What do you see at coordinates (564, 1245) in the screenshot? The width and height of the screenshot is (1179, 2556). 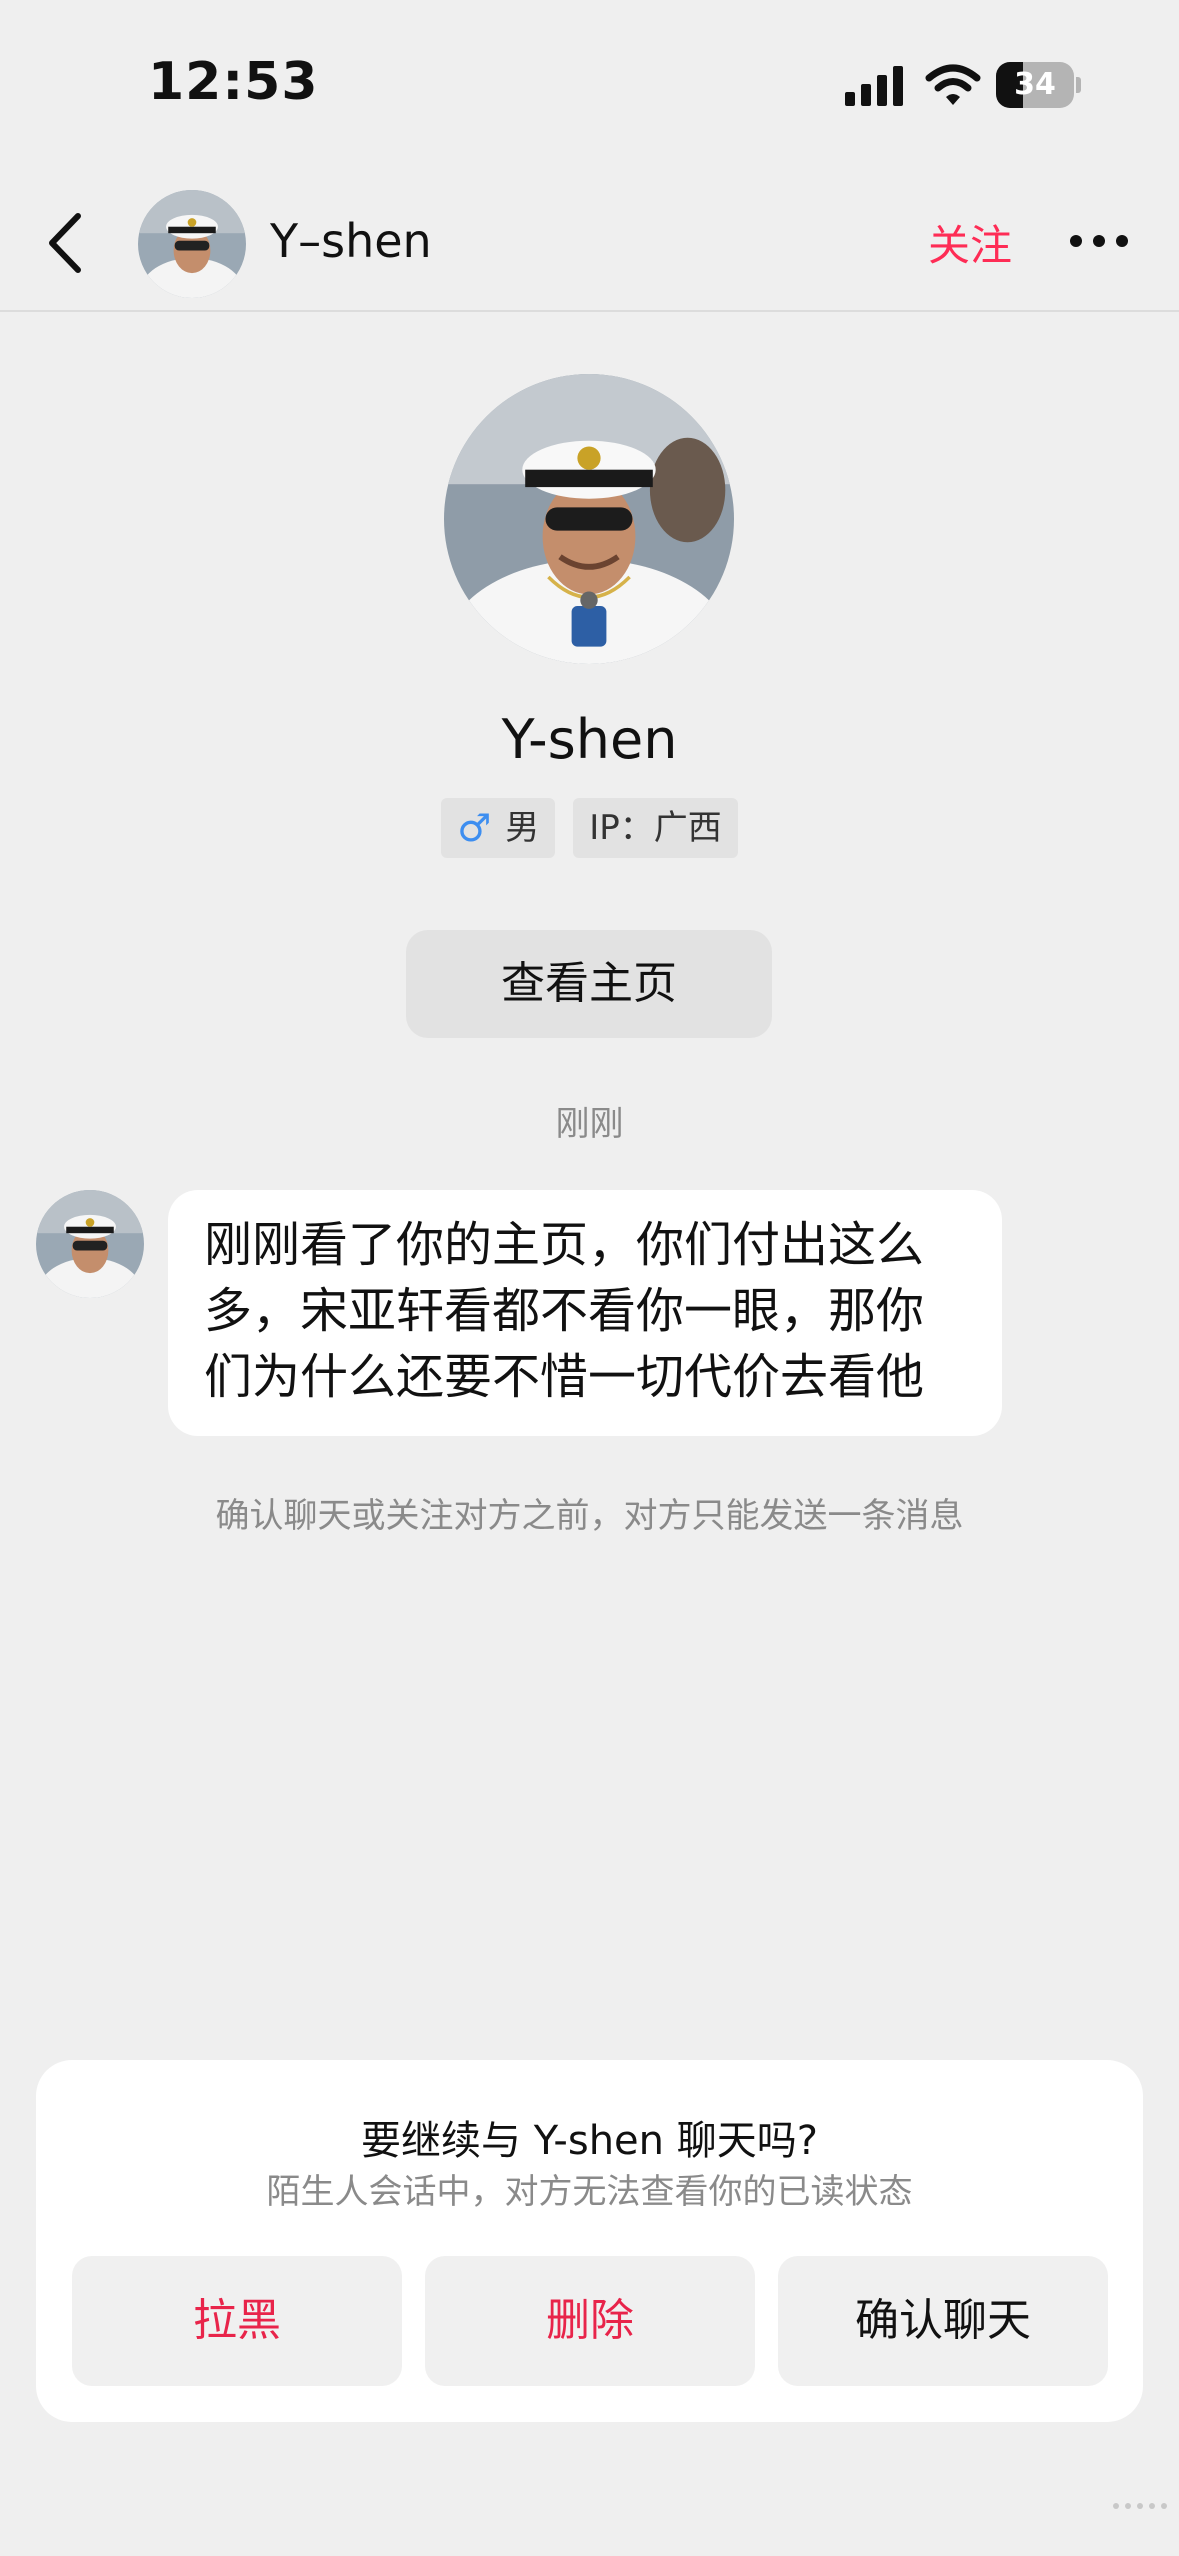 I see `message-line: 刚刚看了你的主页，你们付出这么` at bounding box center [564, 1245].